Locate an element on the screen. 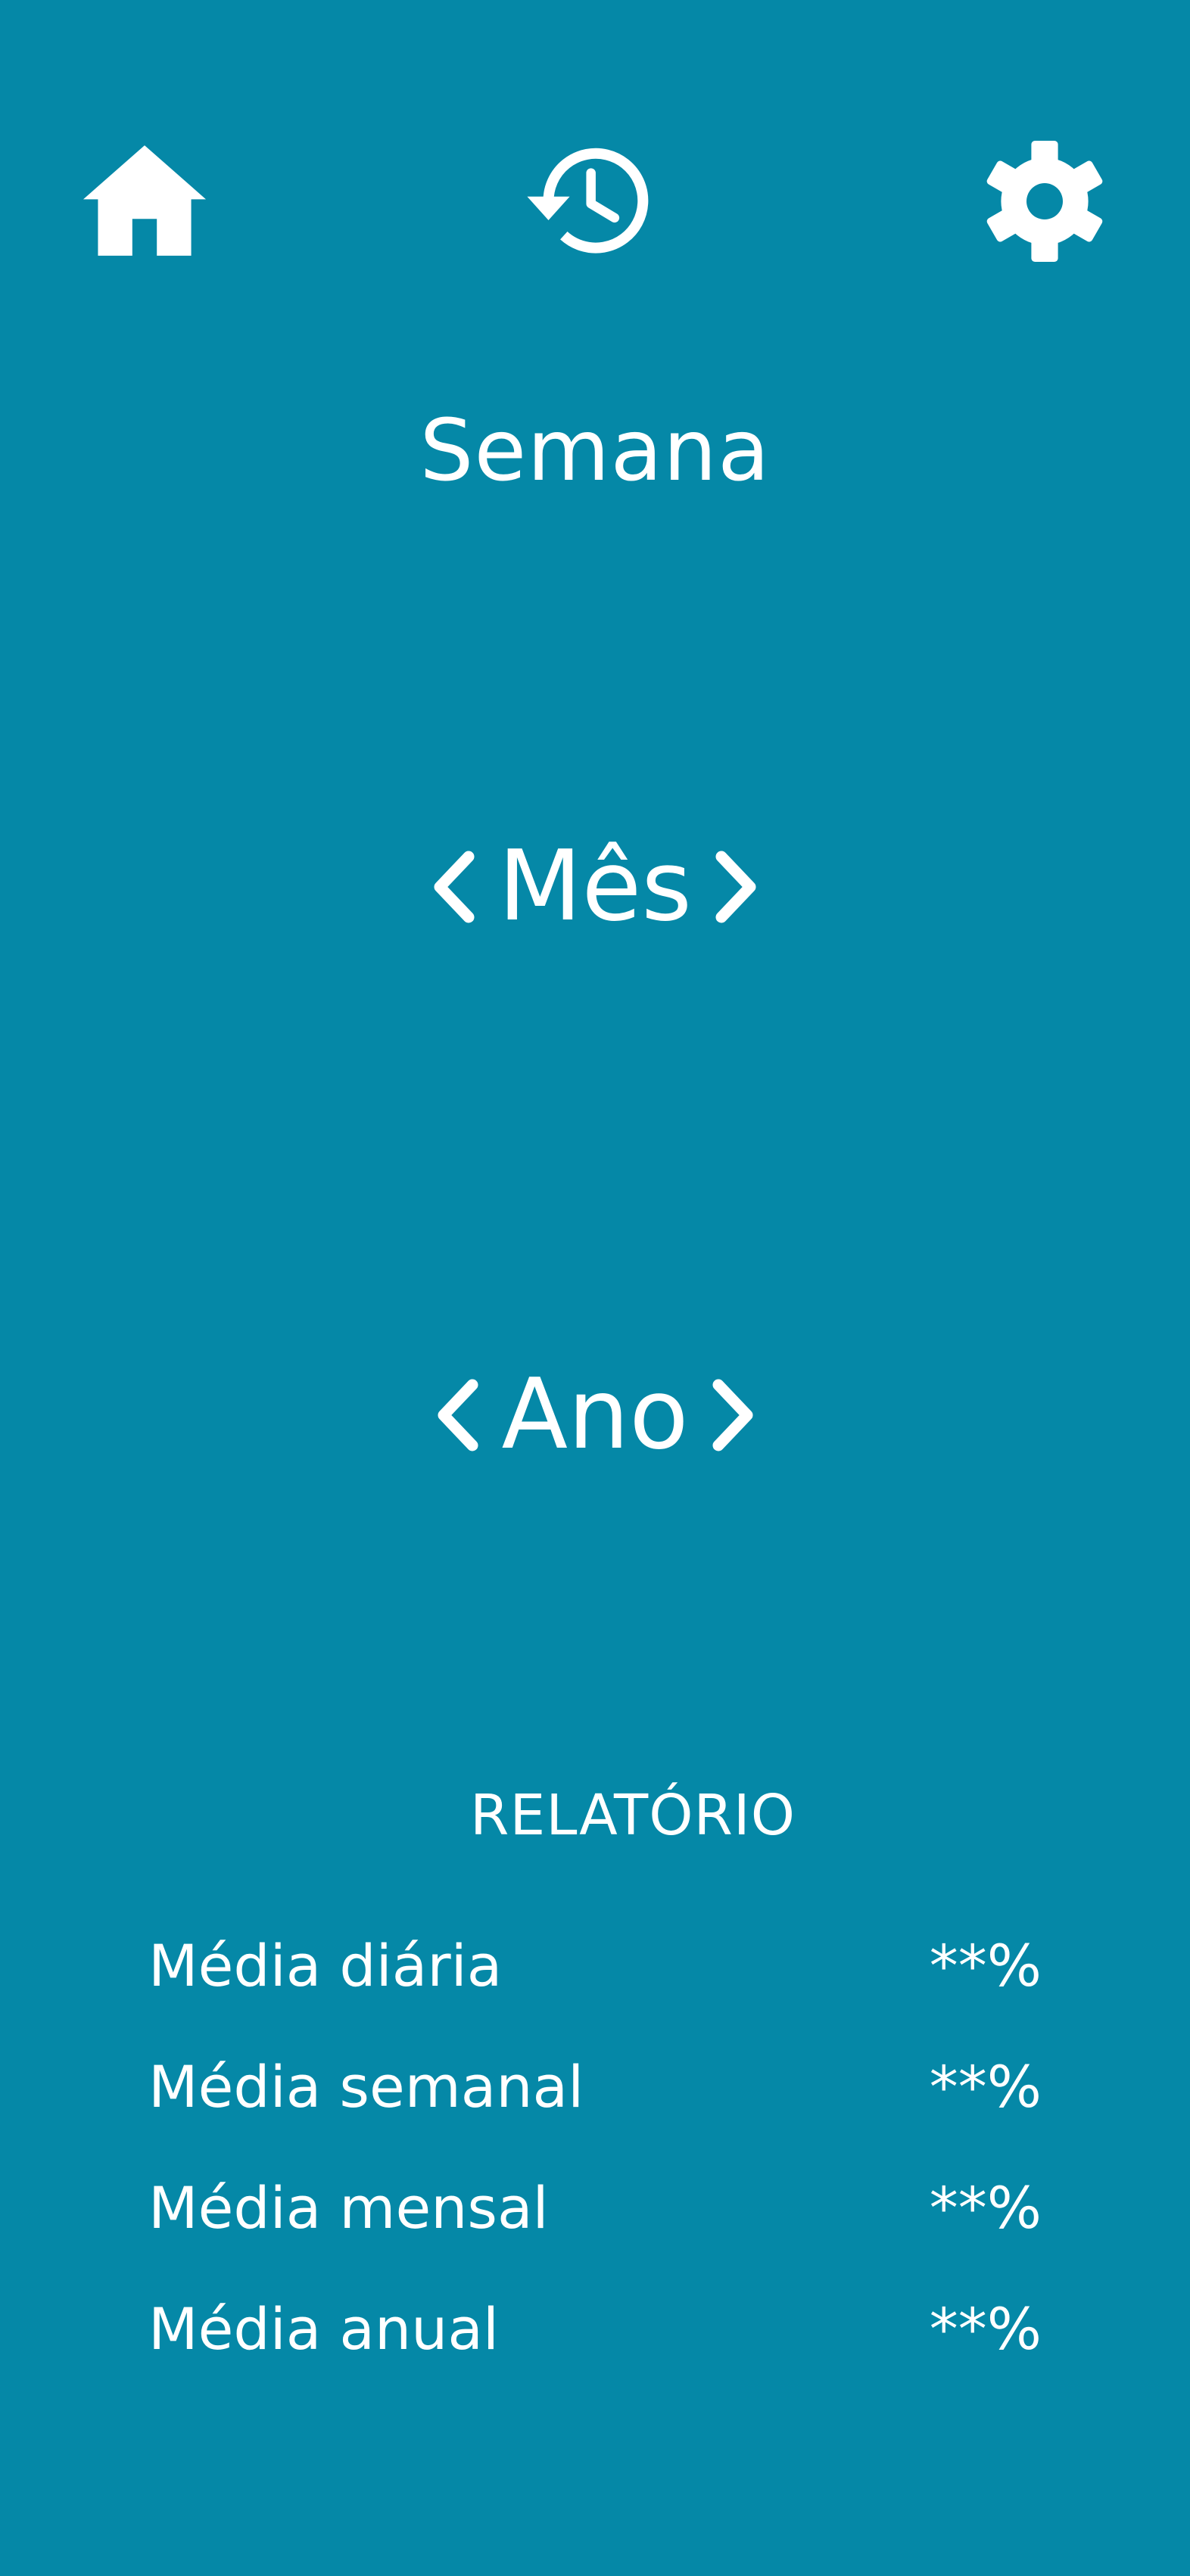 This screenshot has height=2576, width=1190. report-row-yearly: Média anual **% is located at coordinates (595, 2329).